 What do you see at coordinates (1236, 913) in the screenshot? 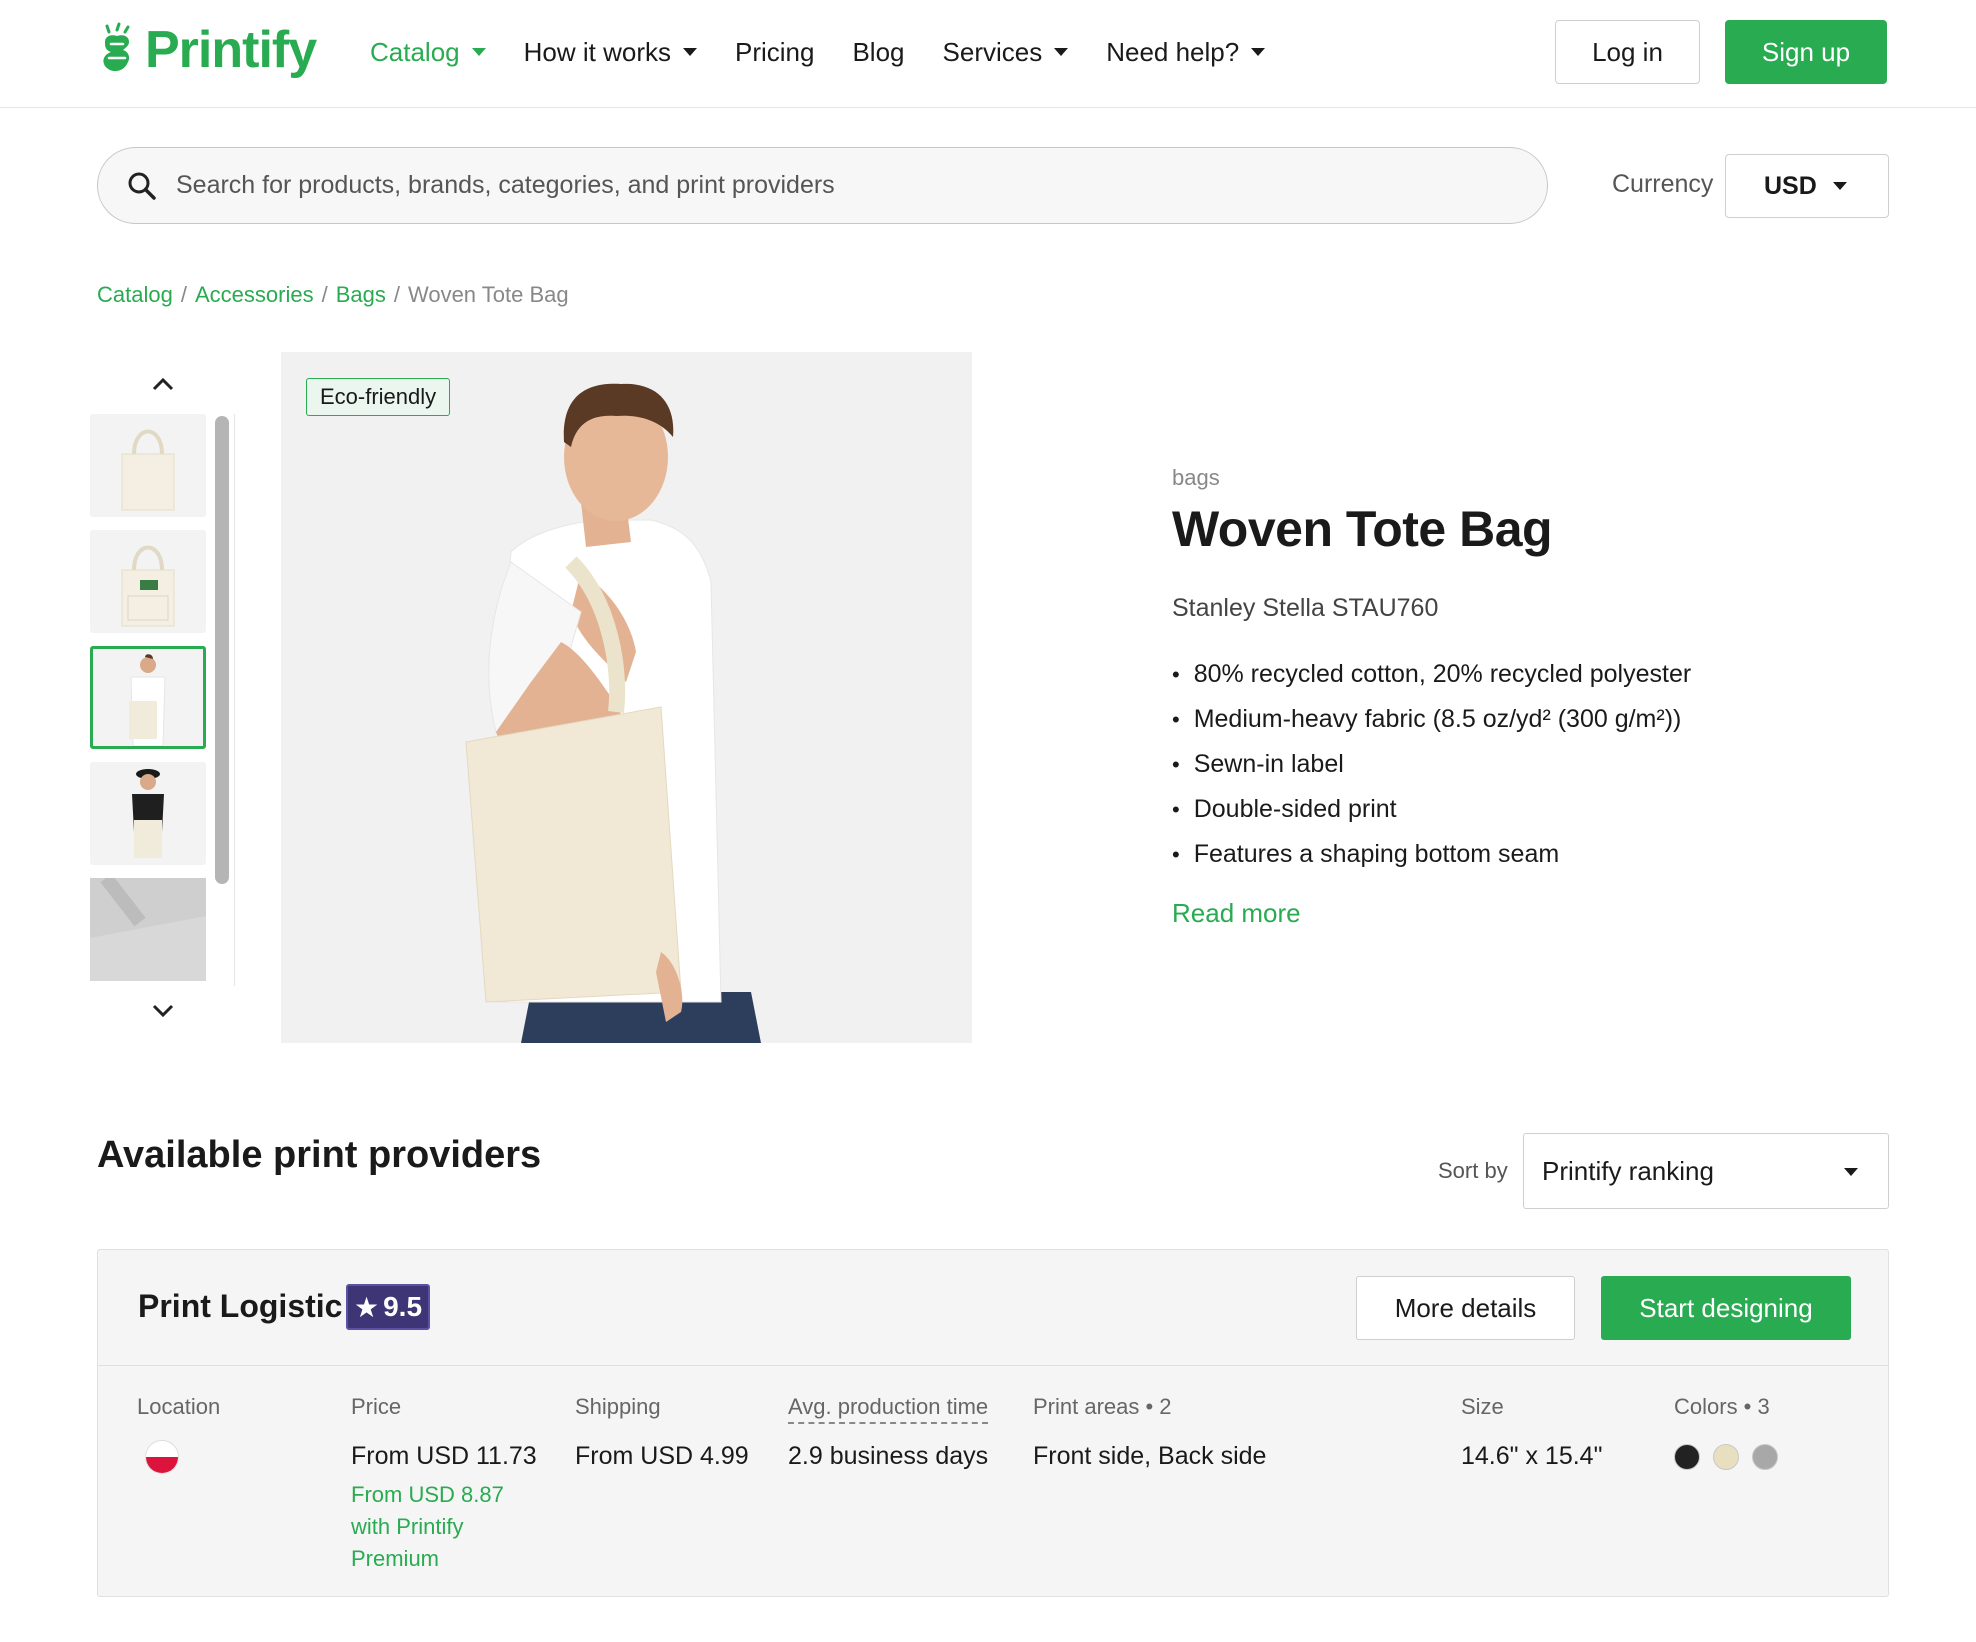
I see `read-more-link: Read more` at bounding box center [1236, 913].